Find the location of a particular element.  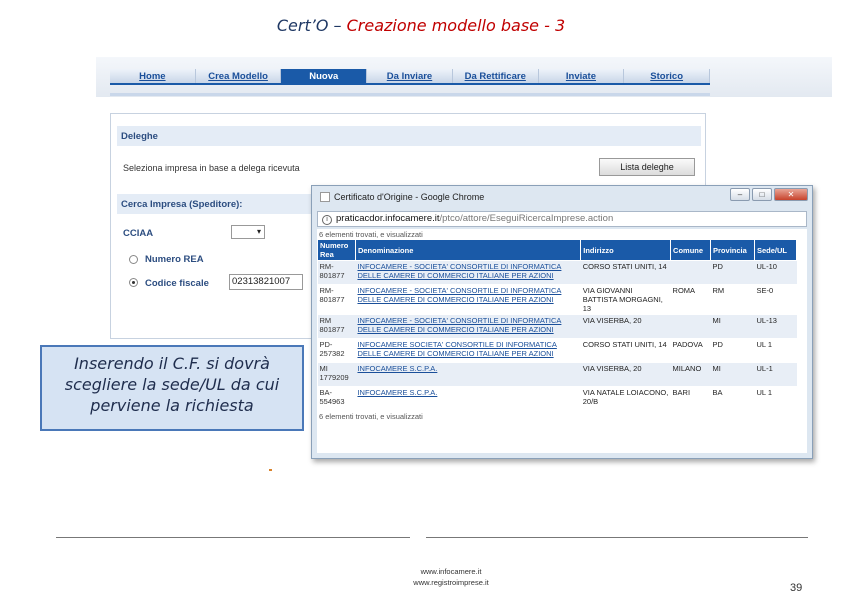

col-provincia: Provincia is located at coordinates (732, 250).